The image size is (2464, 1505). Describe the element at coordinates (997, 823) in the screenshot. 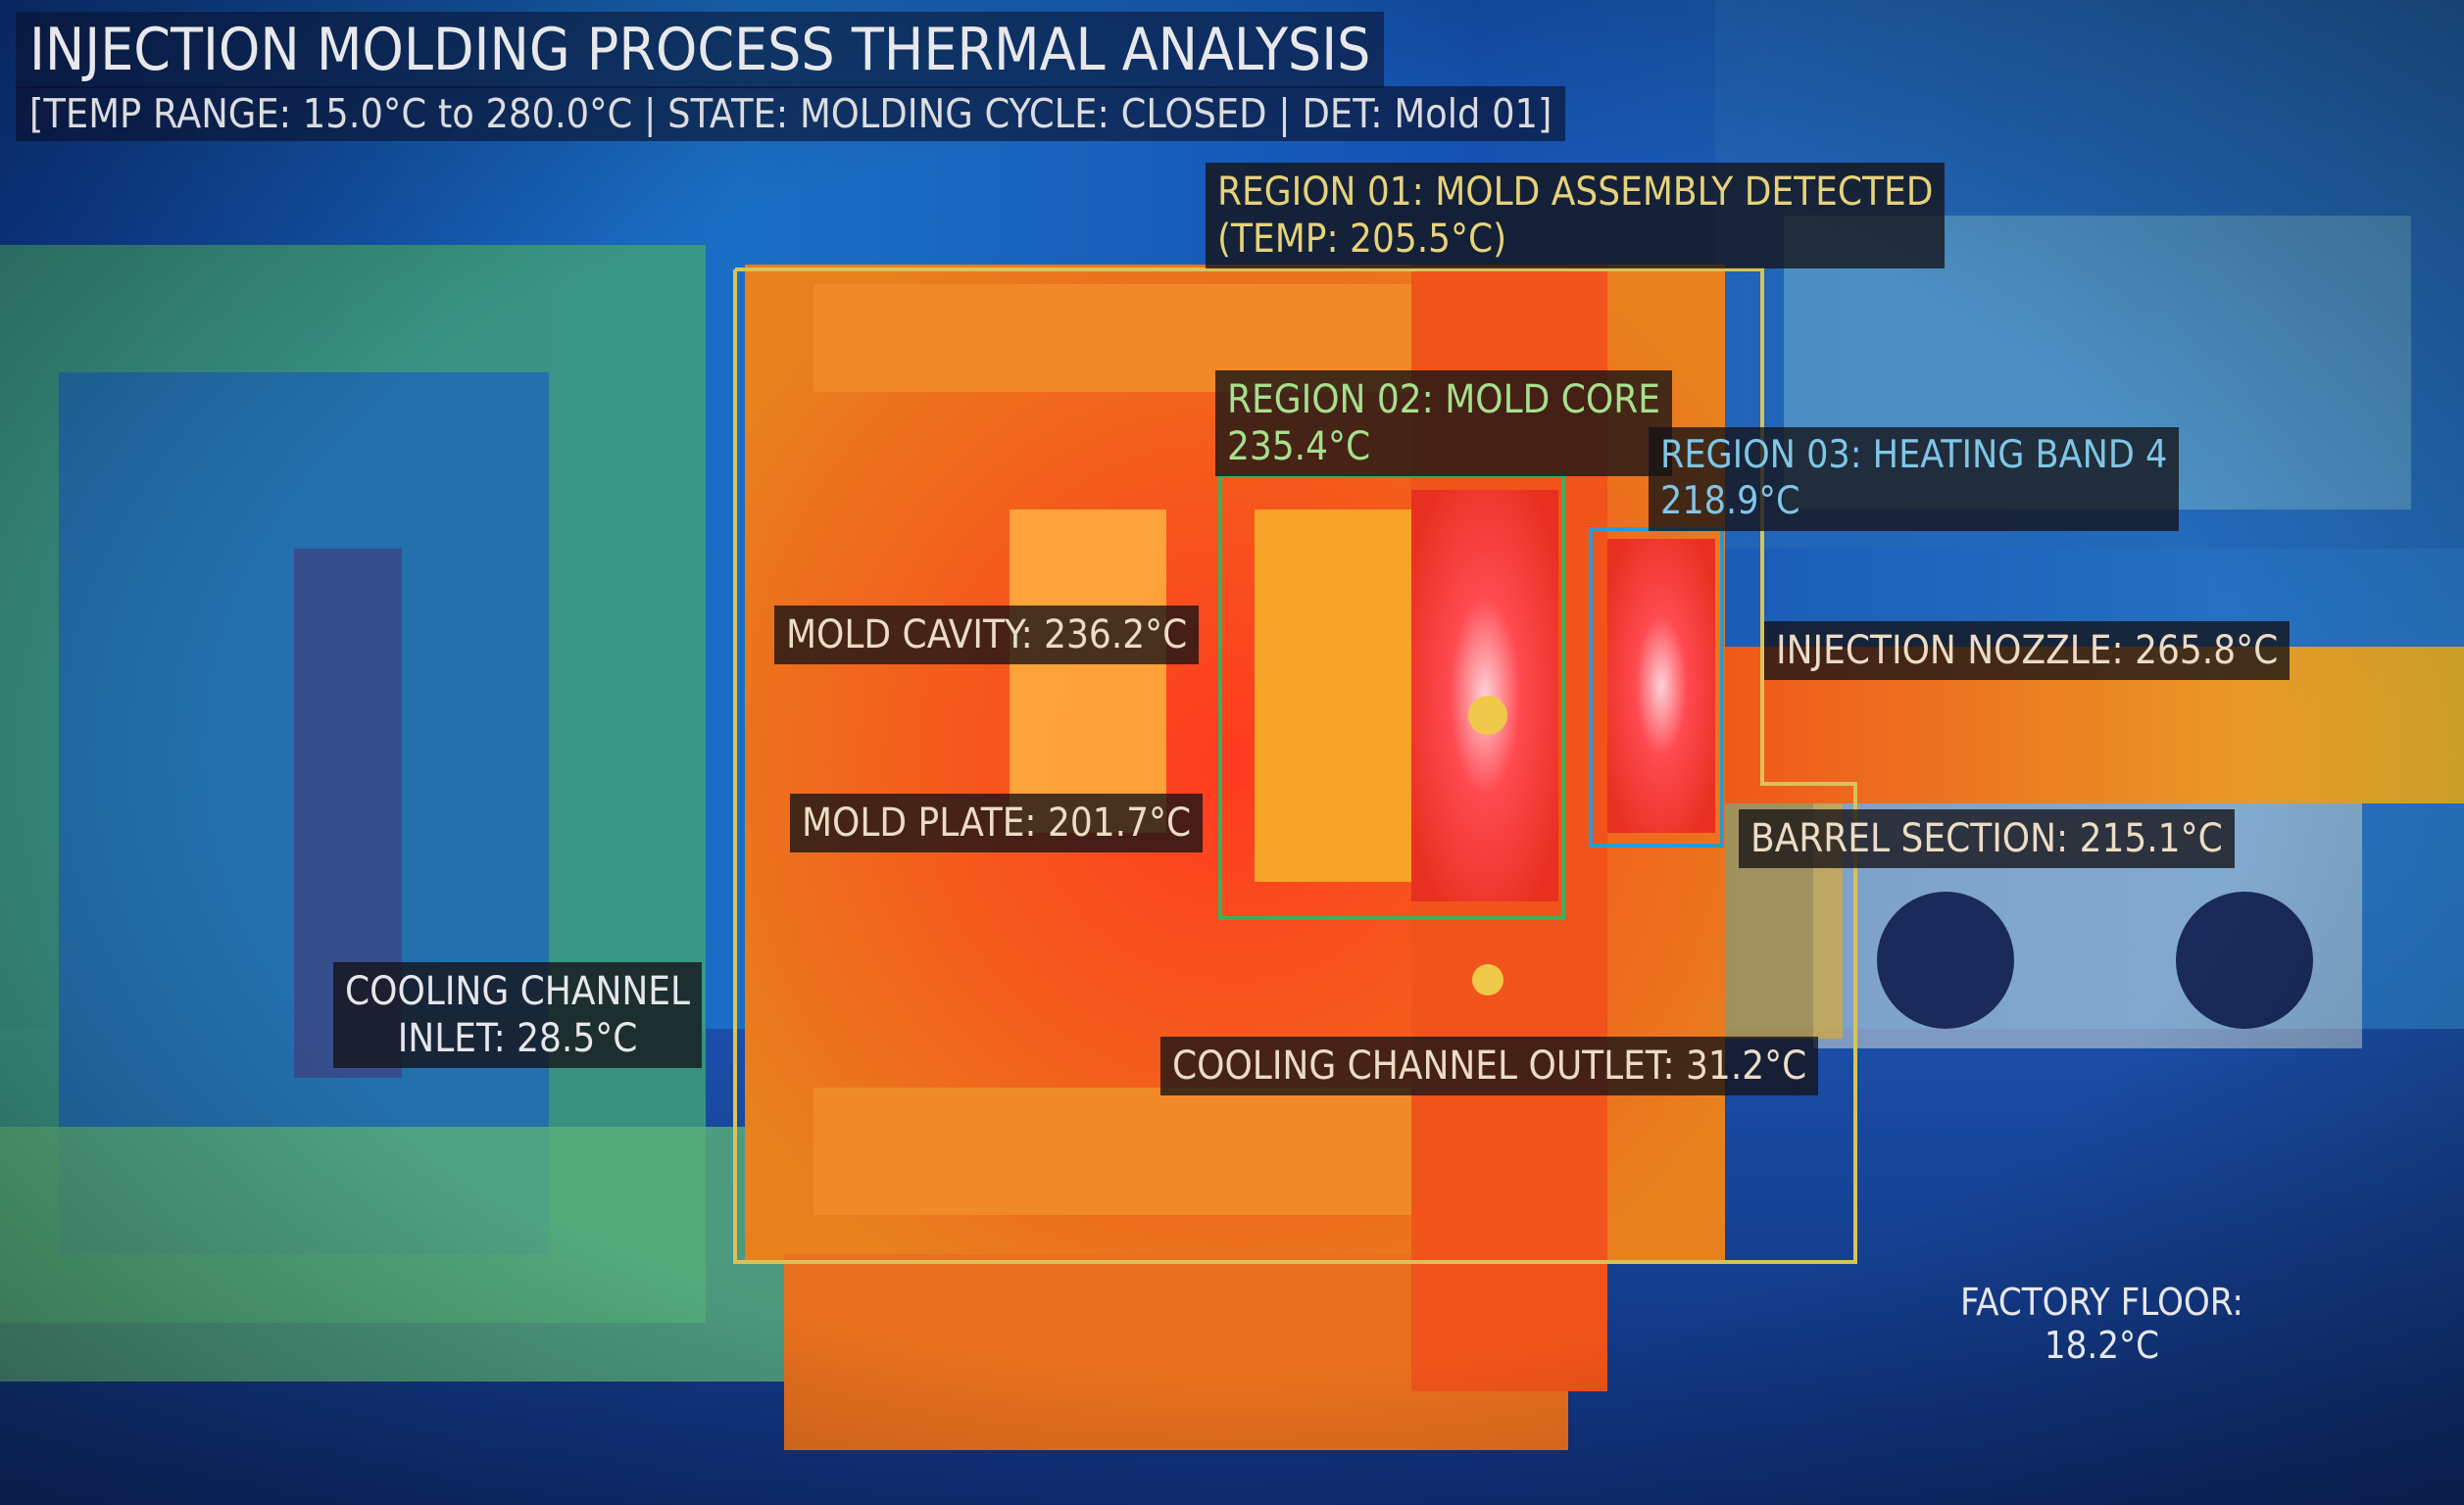

I see `mold-plate-reading: MOLD PLATE: 201.7°C` at that location.